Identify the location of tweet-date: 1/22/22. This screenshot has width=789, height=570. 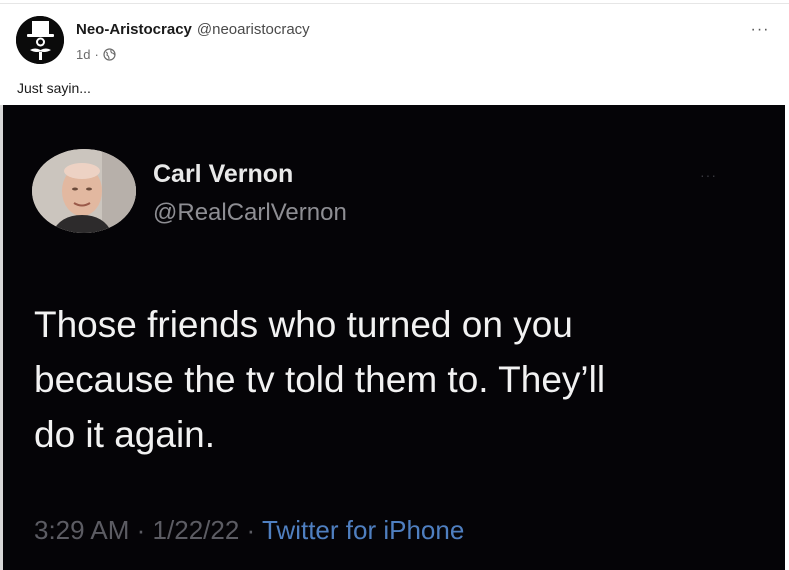
(196, 530).